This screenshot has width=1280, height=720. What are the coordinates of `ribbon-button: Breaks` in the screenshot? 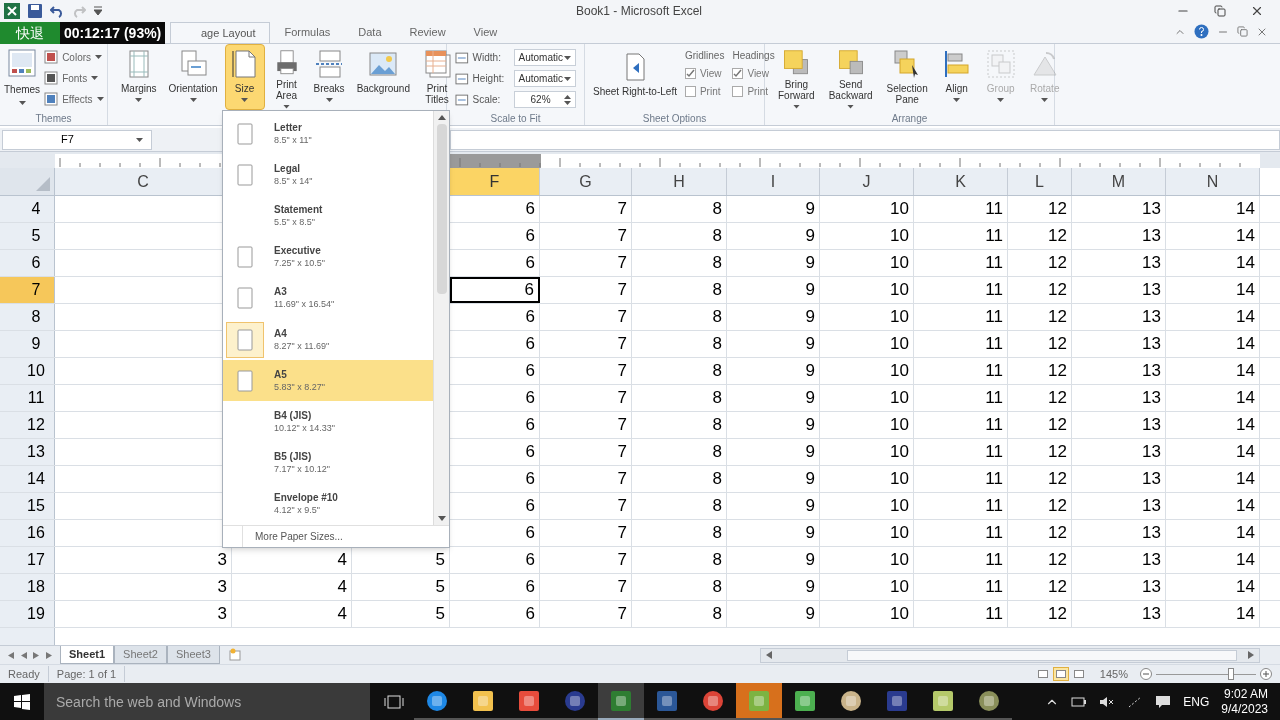 It's located at (329, 77).